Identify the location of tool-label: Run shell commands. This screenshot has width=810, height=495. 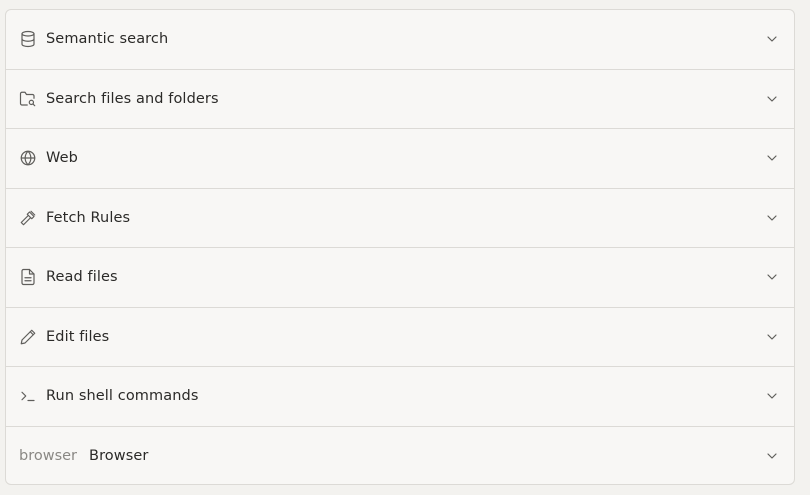
(122, 396).